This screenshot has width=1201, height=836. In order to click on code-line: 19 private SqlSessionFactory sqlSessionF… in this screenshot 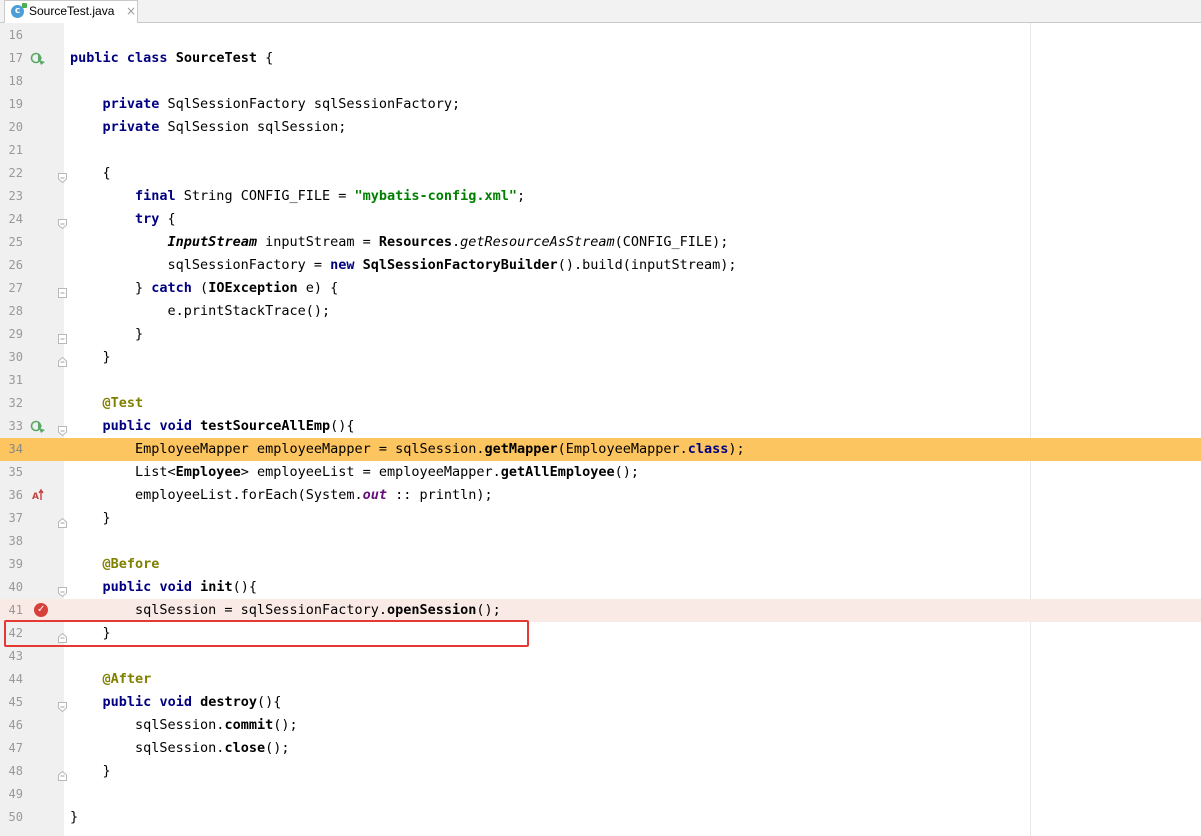, I will do `click(600, 104)`.